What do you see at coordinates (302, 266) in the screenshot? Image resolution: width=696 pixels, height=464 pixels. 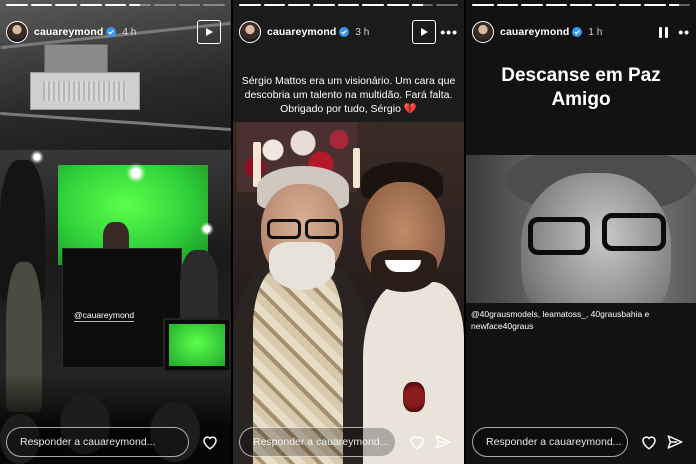 I see `older-man-beard` at bounding box center [302, 266].